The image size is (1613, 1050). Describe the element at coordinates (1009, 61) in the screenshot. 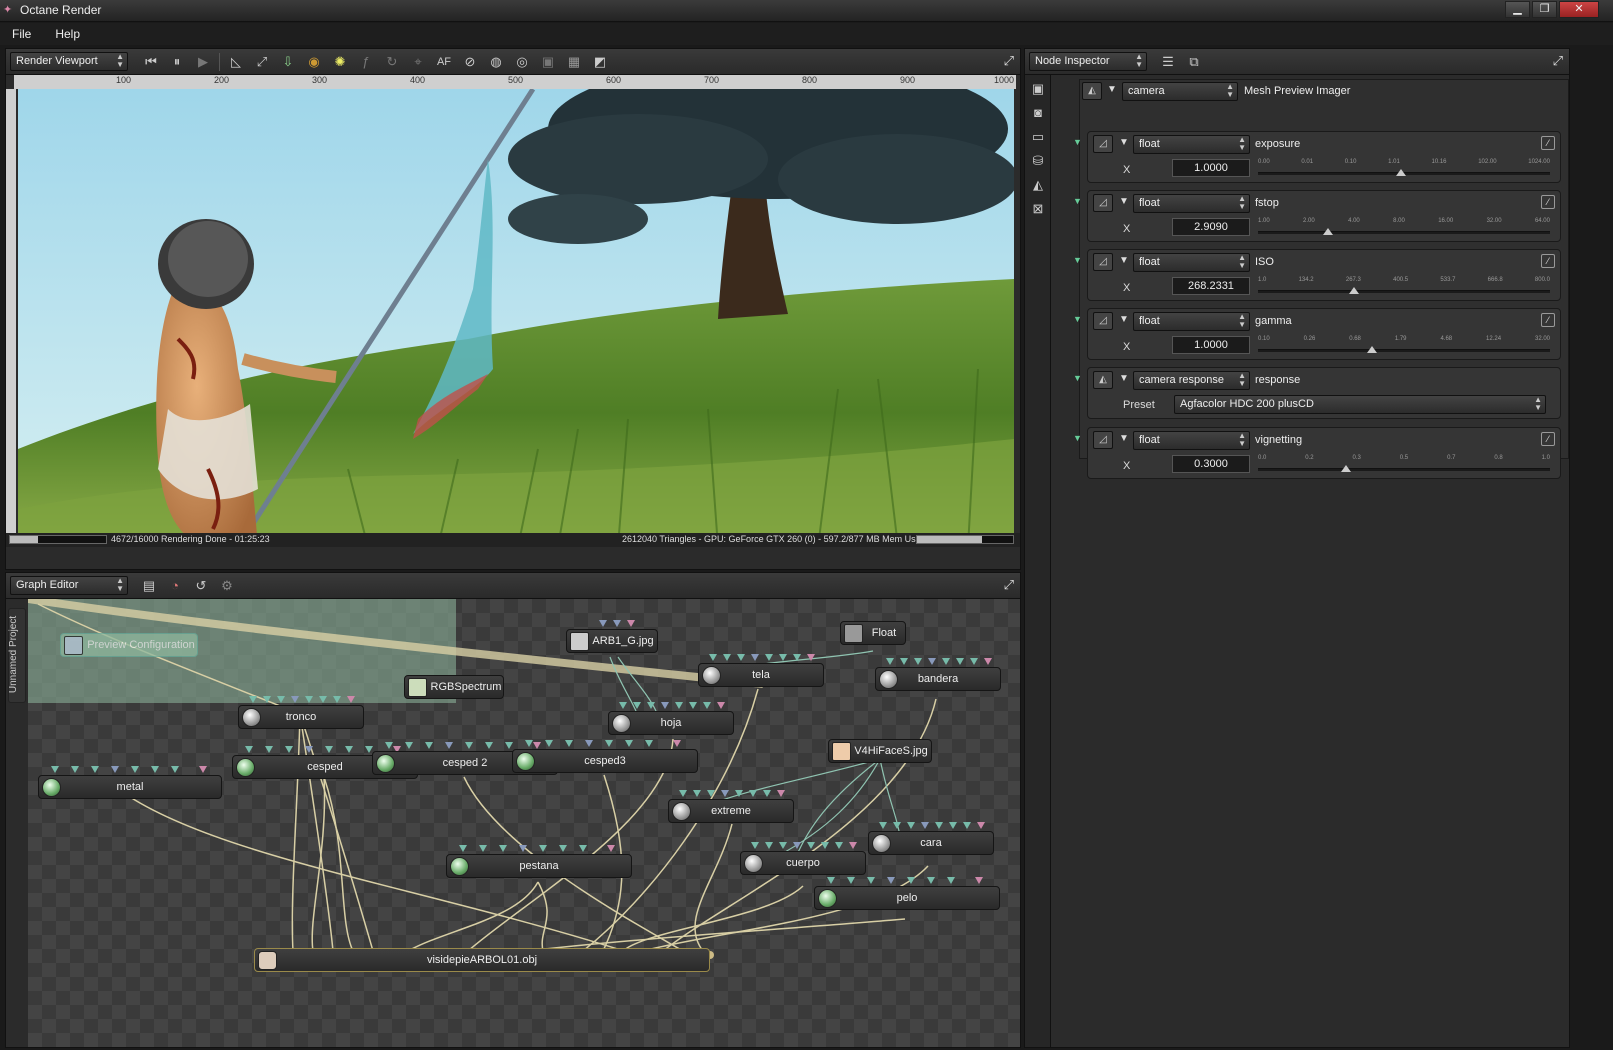

I see `maximize-panel-icon: ⤢` at that location.